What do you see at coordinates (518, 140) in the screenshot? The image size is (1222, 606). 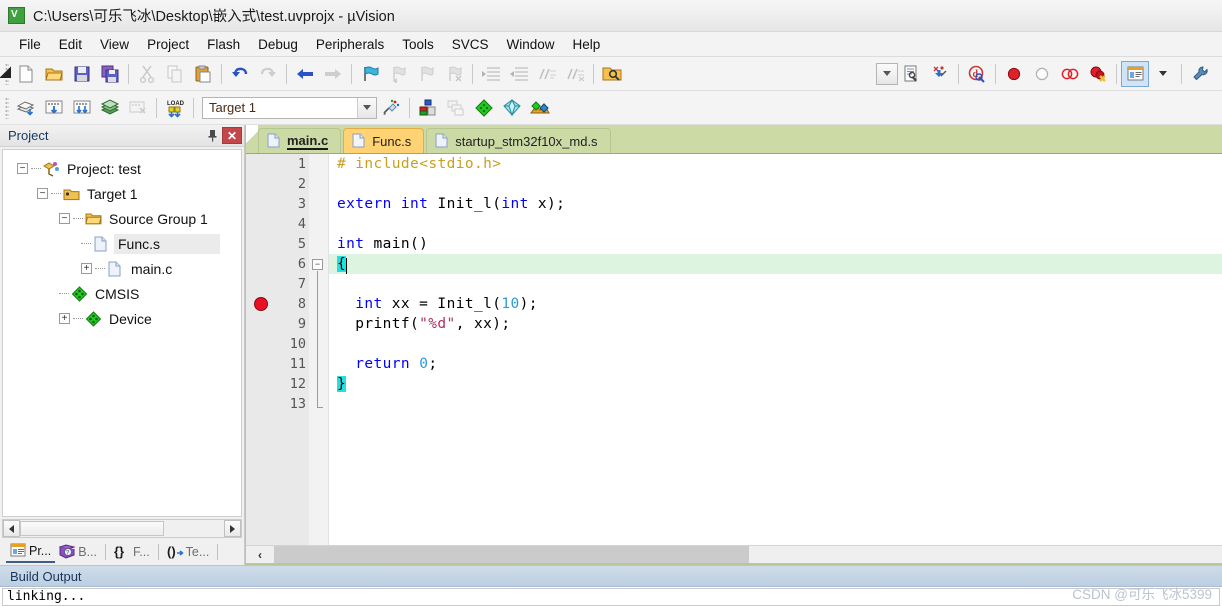 I see `editor-tab-startup: startup_stm32f10x_md.s` at bounding box center [518, 140].